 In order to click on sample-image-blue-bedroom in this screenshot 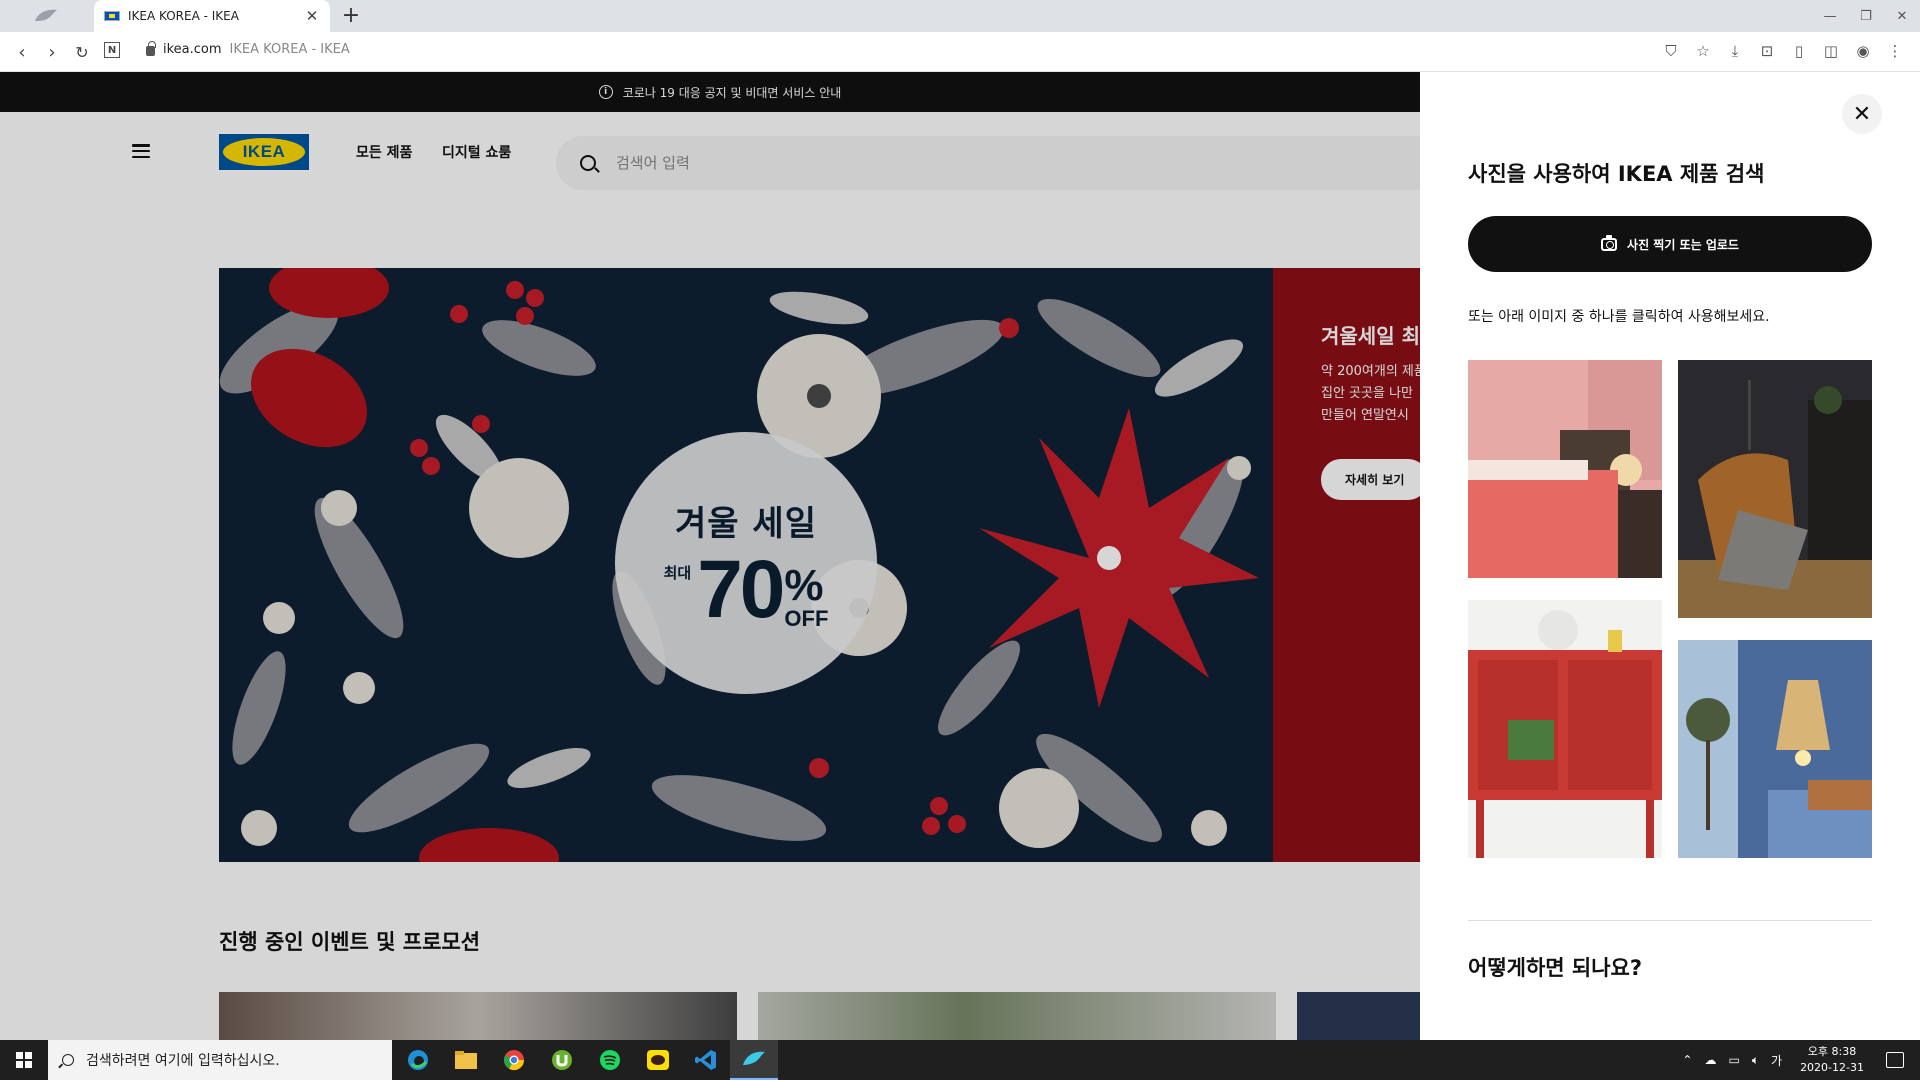, I will do `click(1775, 749)`.